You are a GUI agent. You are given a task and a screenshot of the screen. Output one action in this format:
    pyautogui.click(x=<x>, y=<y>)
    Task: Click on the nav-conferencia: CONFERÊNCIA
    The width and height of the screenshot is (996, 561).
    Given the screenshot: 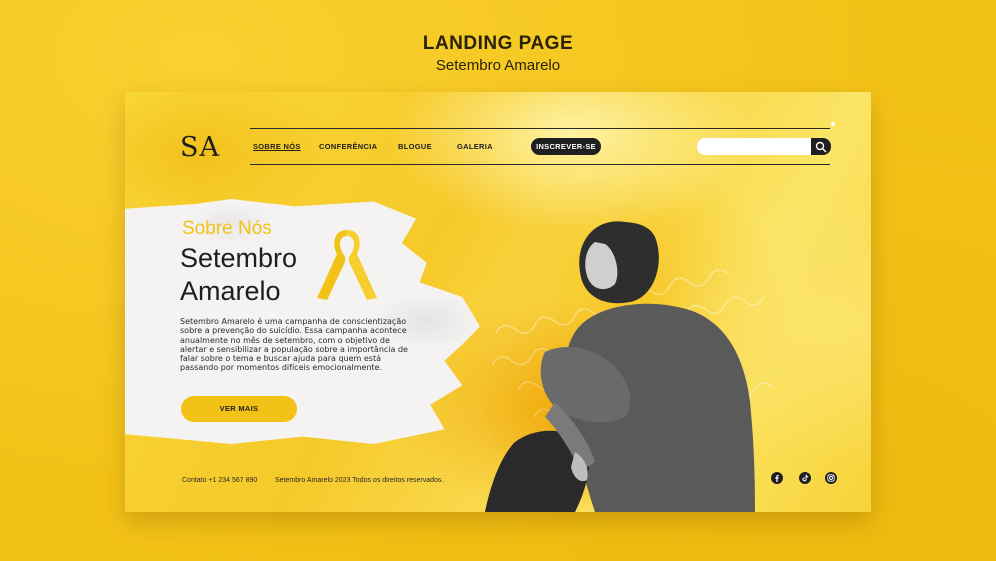 What is the action you would take?
    pyautogui.click(x=348, y=146)
    